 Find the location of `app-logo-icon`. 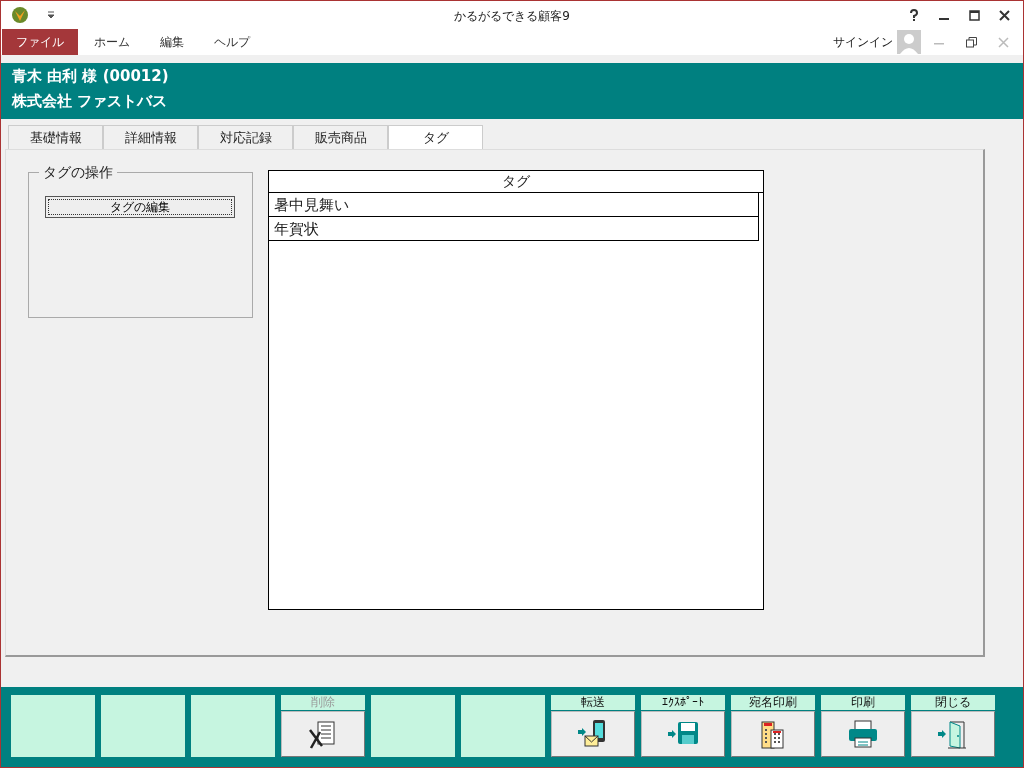

app-logo-icon is located at coordinates (20, 15).